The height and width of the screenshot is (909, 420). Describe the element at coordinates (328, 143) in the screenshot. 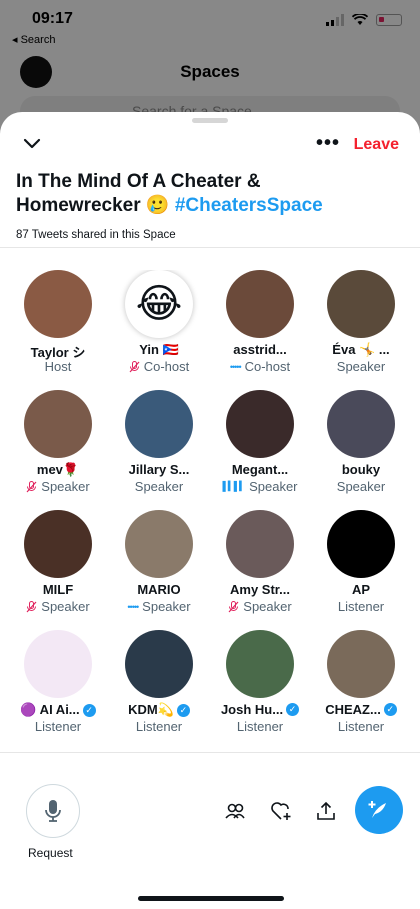

I see `more-options-button: •••` at that location.